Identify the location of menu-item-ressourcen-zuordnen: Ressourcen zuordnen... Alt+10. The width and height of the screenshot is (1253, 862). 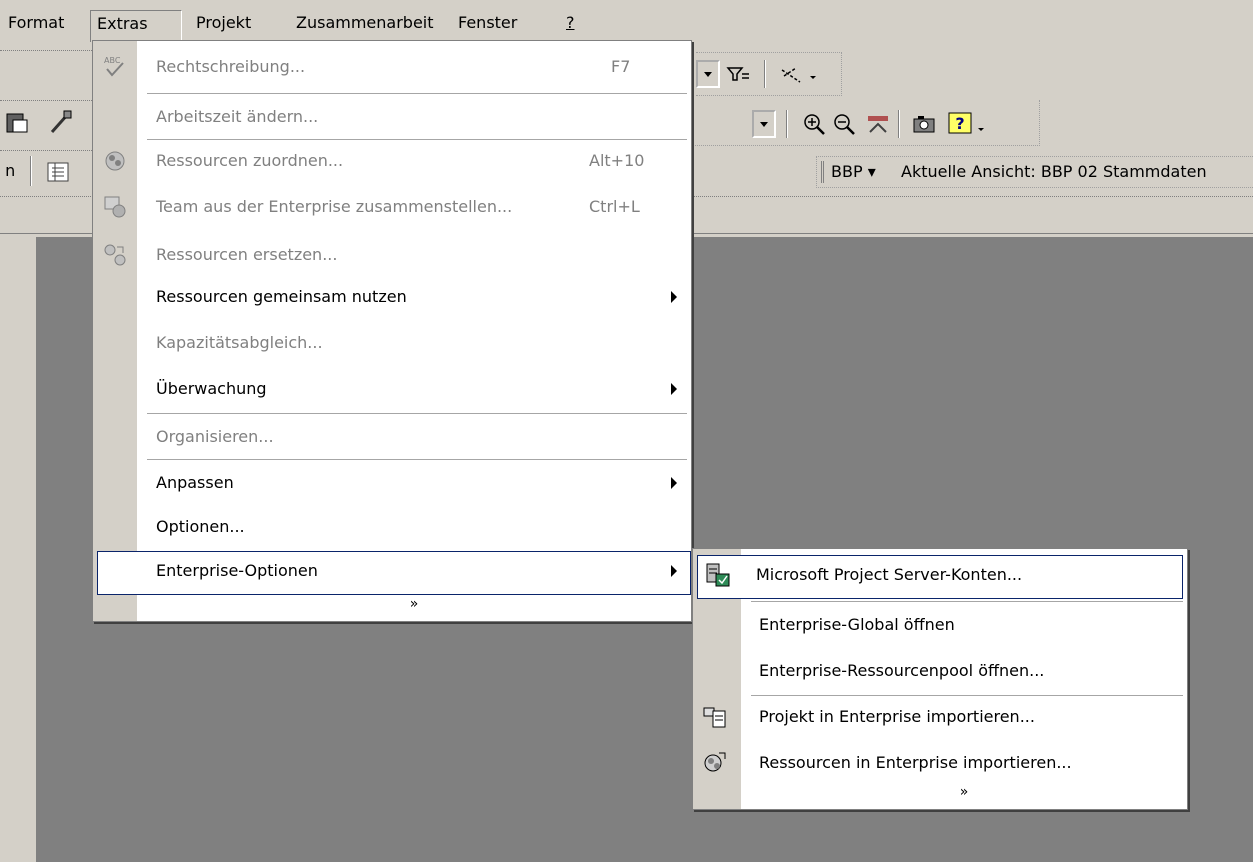
(392, 163).